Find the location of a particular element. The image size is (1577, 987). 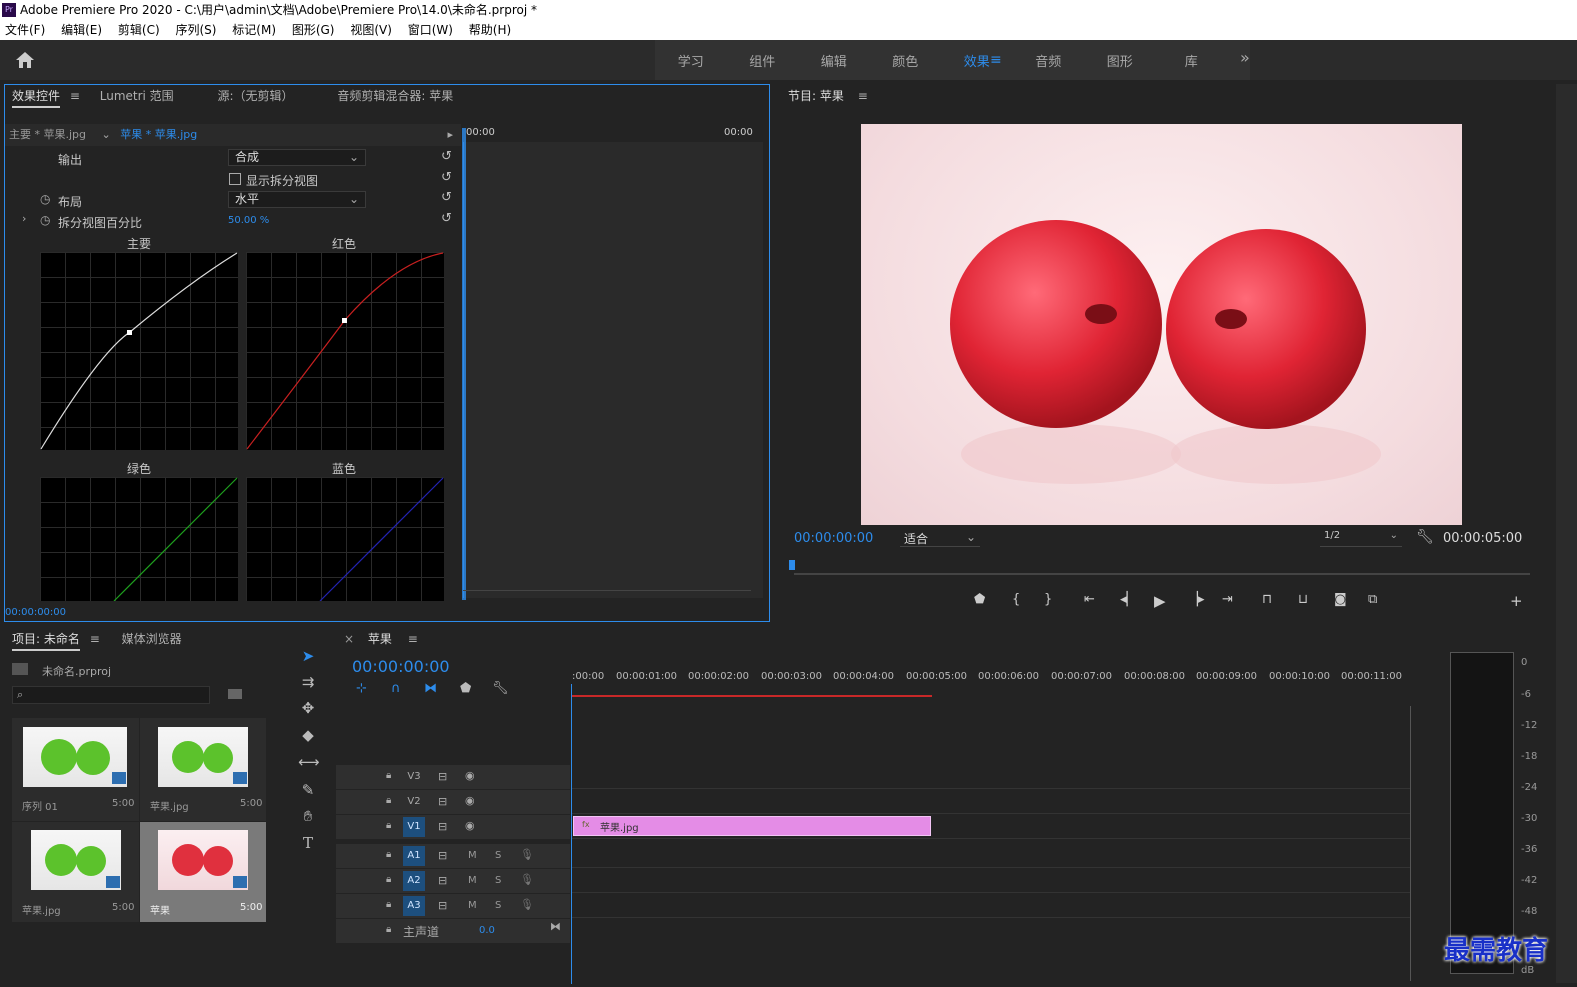

layout-select: 水平 ⌄ is located at coordinates (297, 199).